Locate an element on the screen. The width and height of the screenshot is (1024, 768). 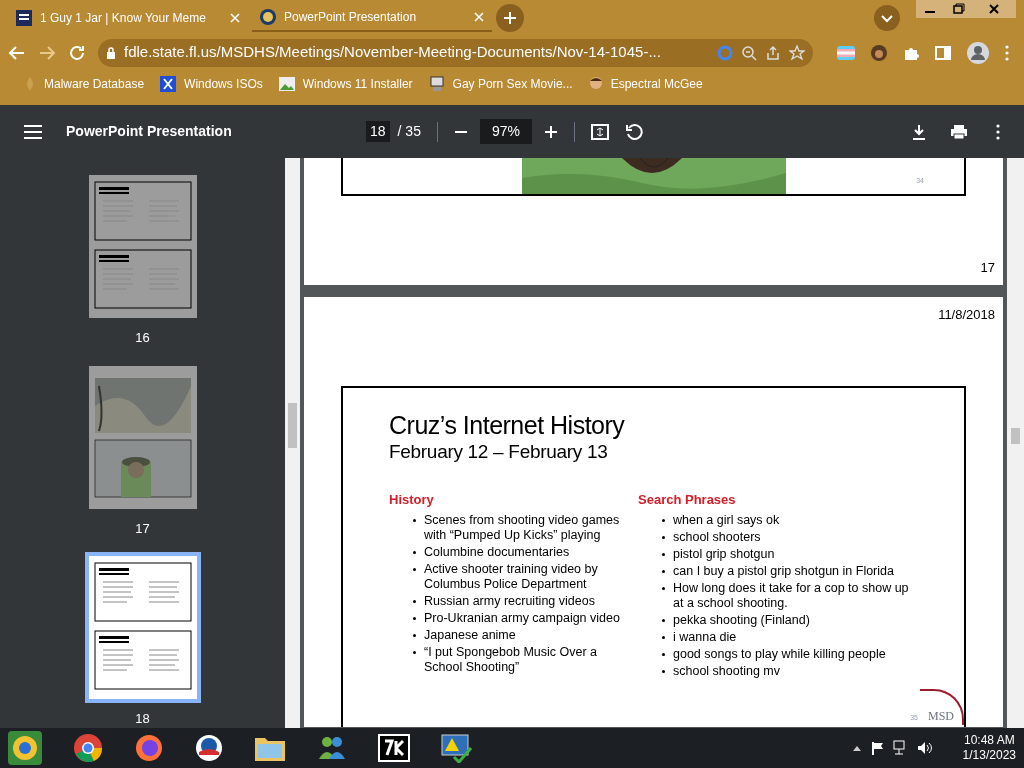
clock-time: 10:48 AM is located at coordinates (989, 740).